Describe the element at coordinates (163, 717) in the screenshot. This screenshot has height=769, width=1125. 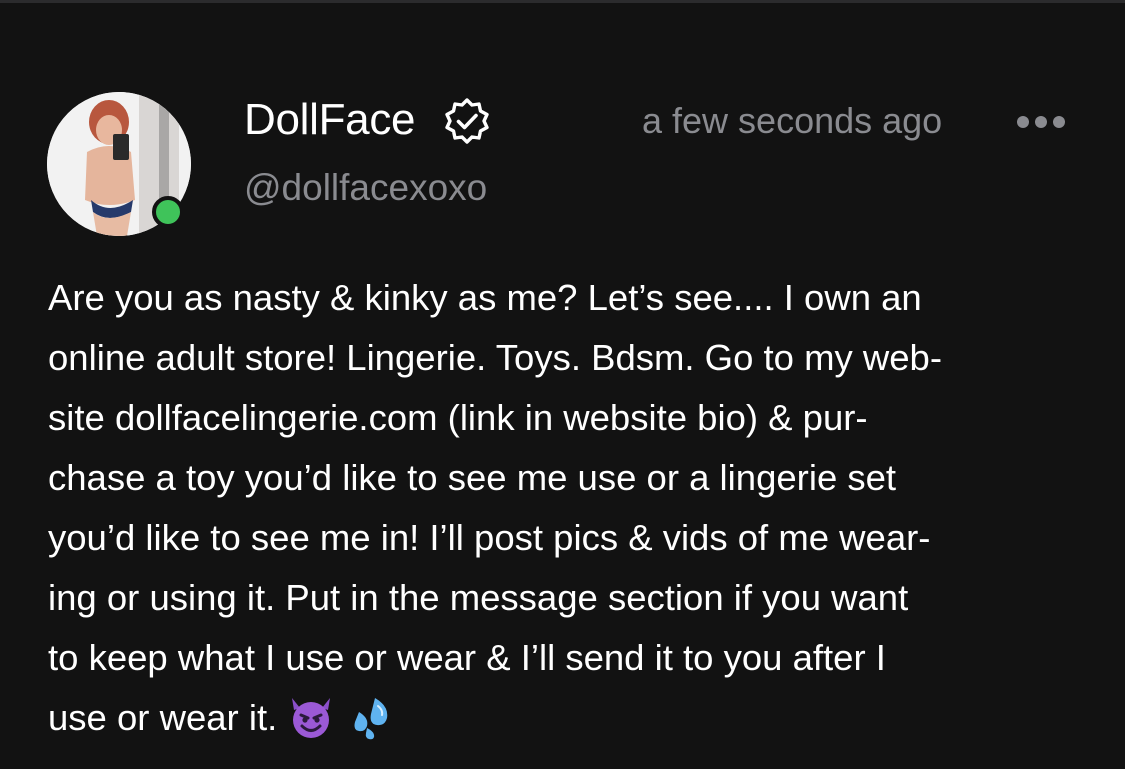
I see `post-body-line: use or wear it.` at that location.